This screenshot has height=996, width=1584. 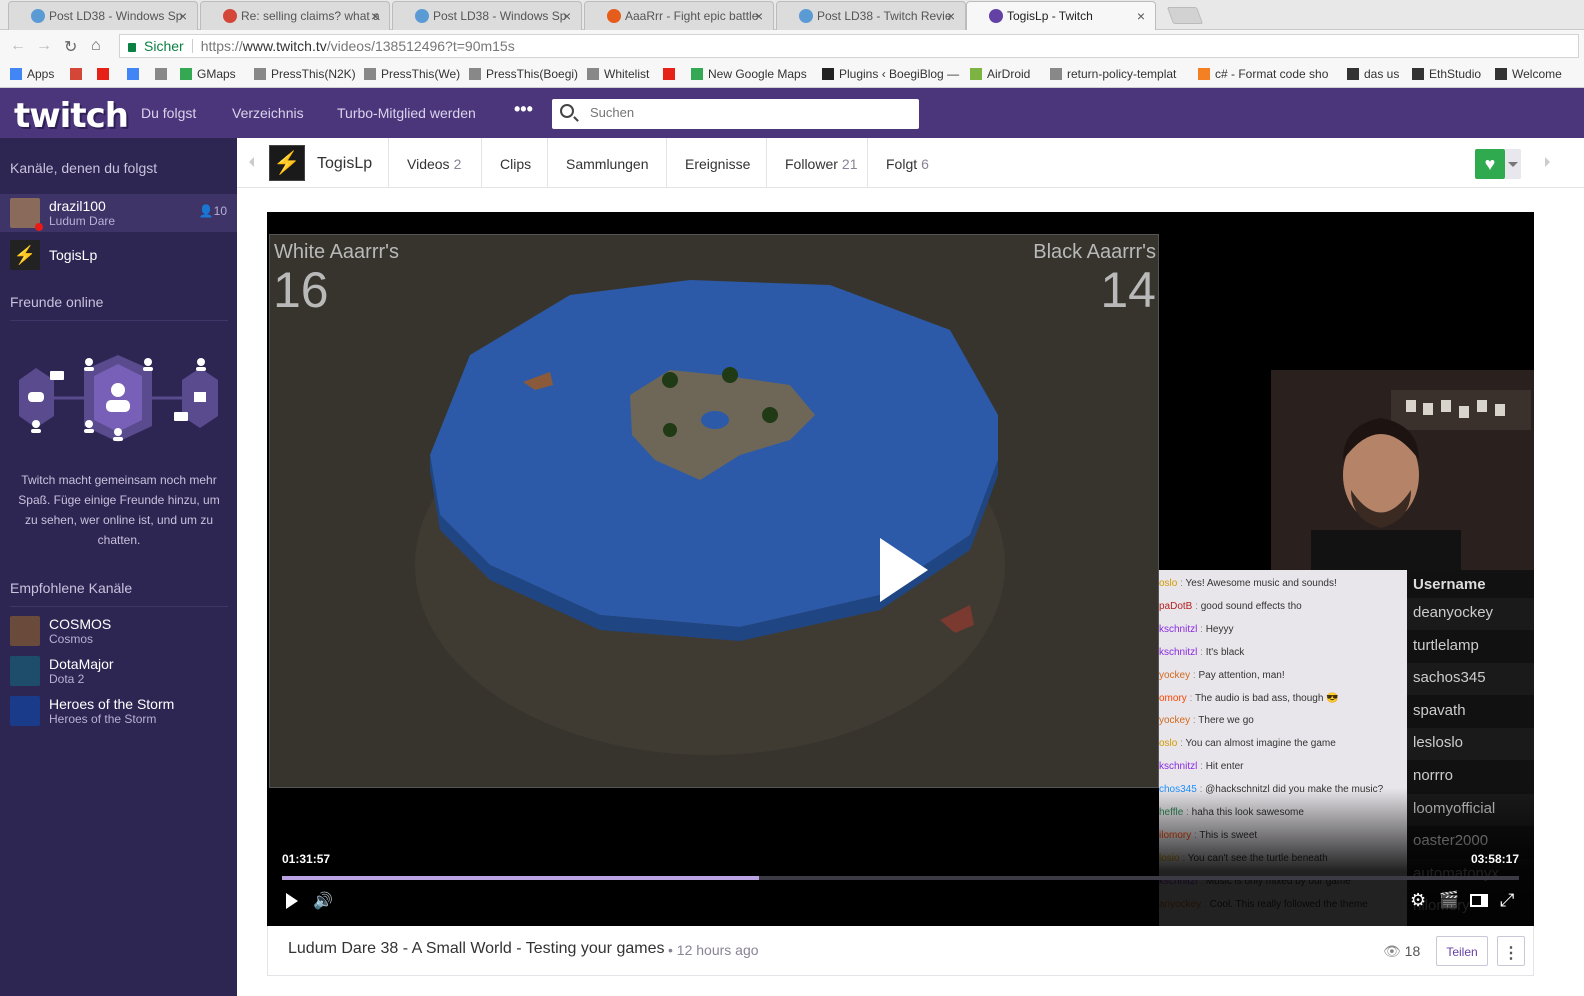 I want to click on user-list-row: spavath, so click(x=1470, y=711).